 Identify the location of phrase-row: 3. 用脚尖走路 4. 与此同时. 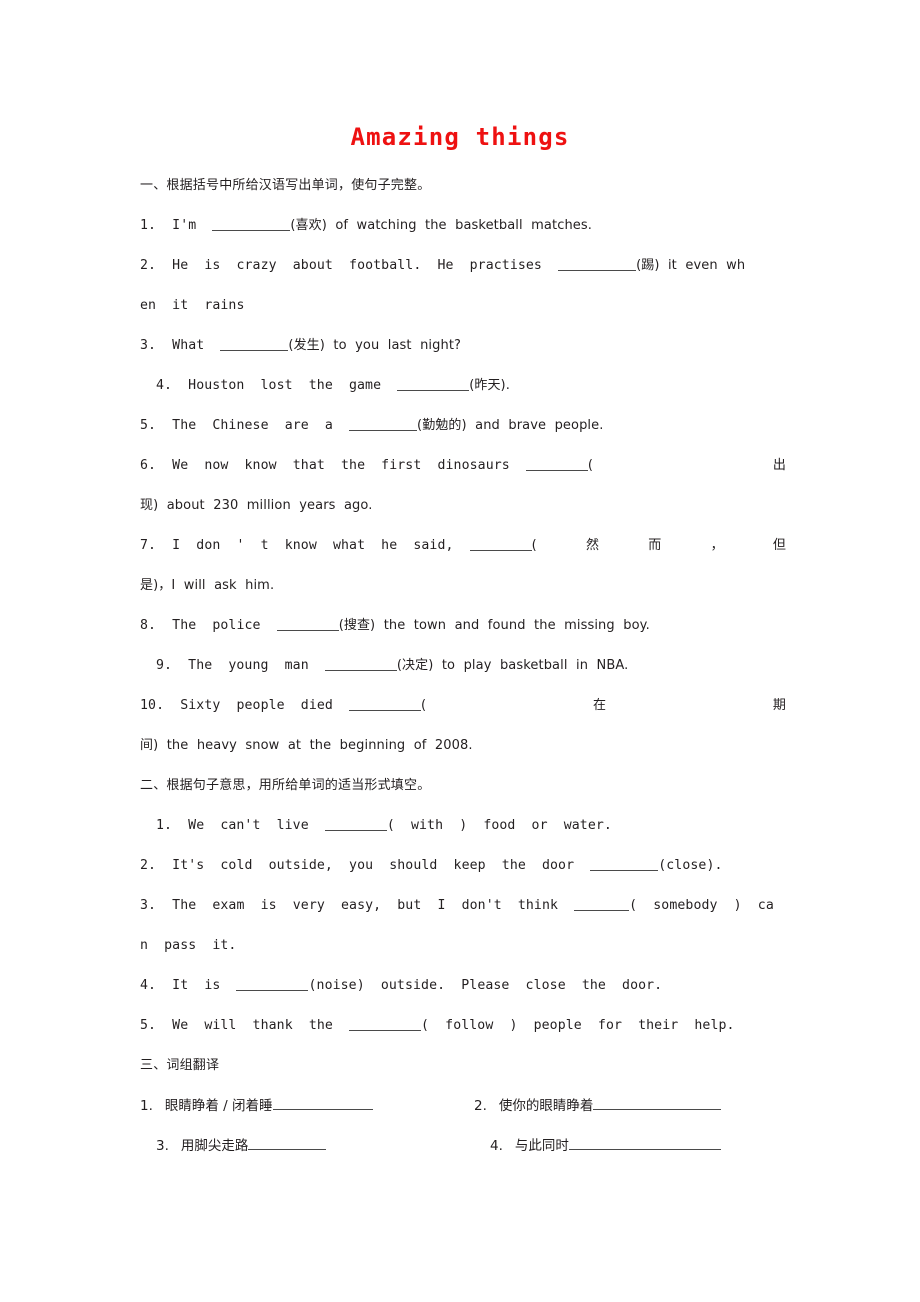
(463, 1146).